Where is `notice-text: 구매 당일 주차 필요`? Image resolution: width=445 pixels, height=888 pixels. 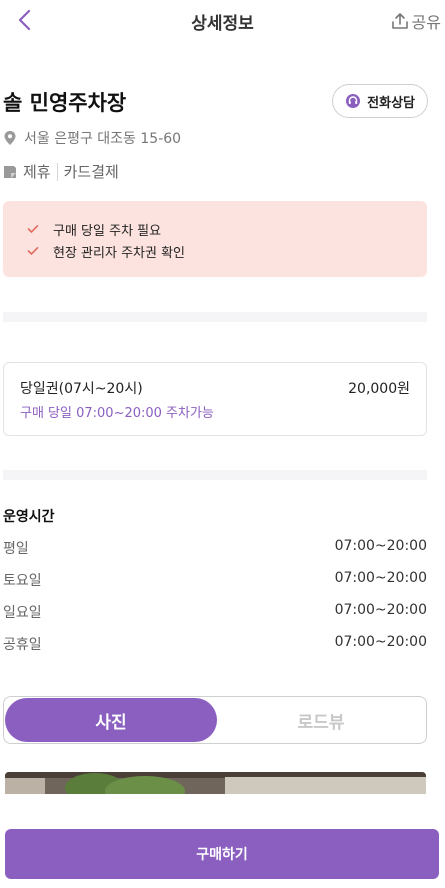 notice-text: 구매 당일 주차 필요 is located at coordinates (107, 231).